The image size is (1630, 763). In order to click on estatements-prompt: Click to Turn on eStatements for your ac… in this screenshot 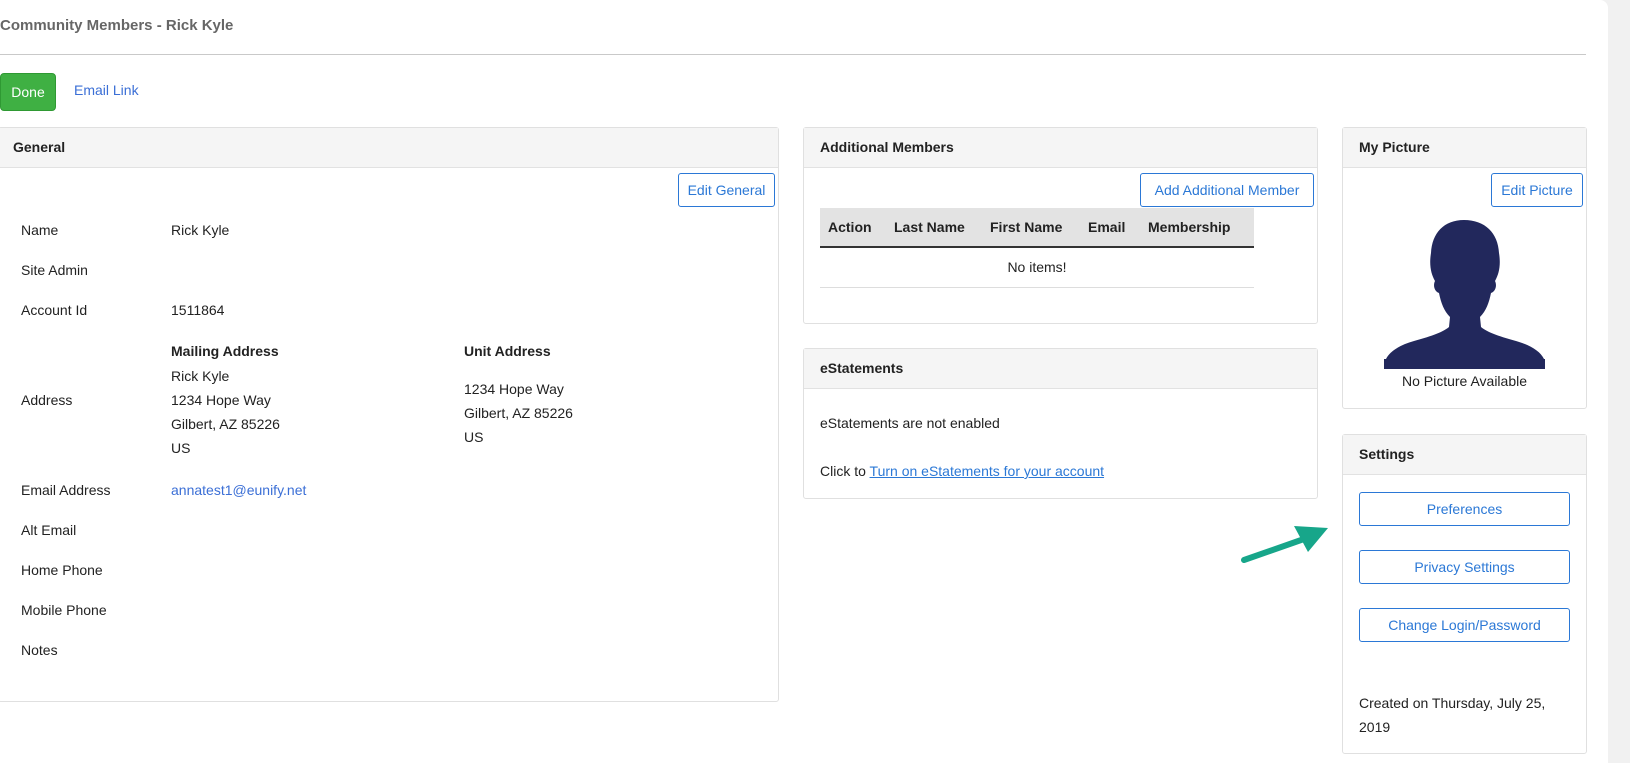, I will do `click(962, 471)`.